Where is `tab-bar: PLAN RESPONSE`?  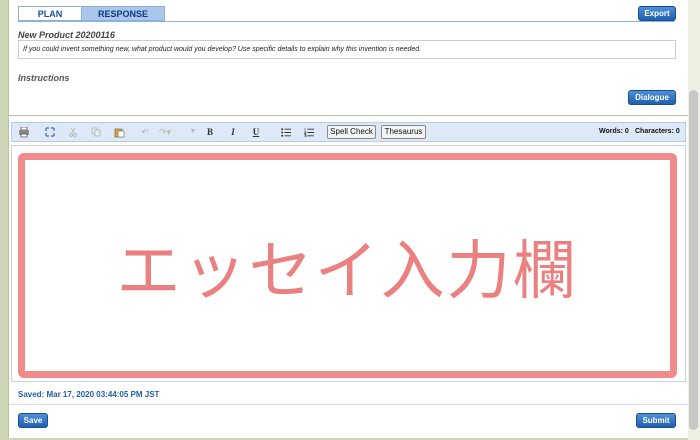
tab-bar: PLAN RESPONSE is located at coordinates (91, 14).